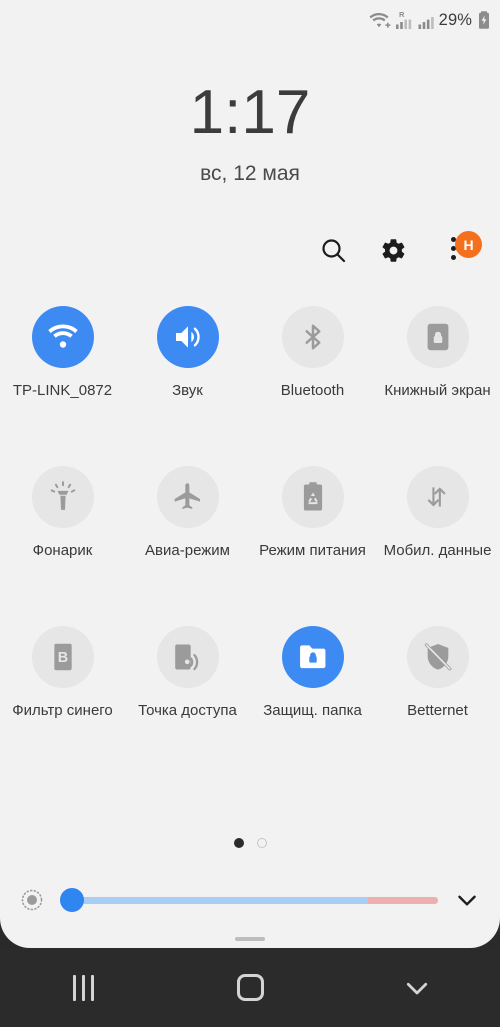  What do you see at coordinates (62, 710) in the screenshot?
I see `tile-label: Фильтр синего` at bounding box center [62, 710].